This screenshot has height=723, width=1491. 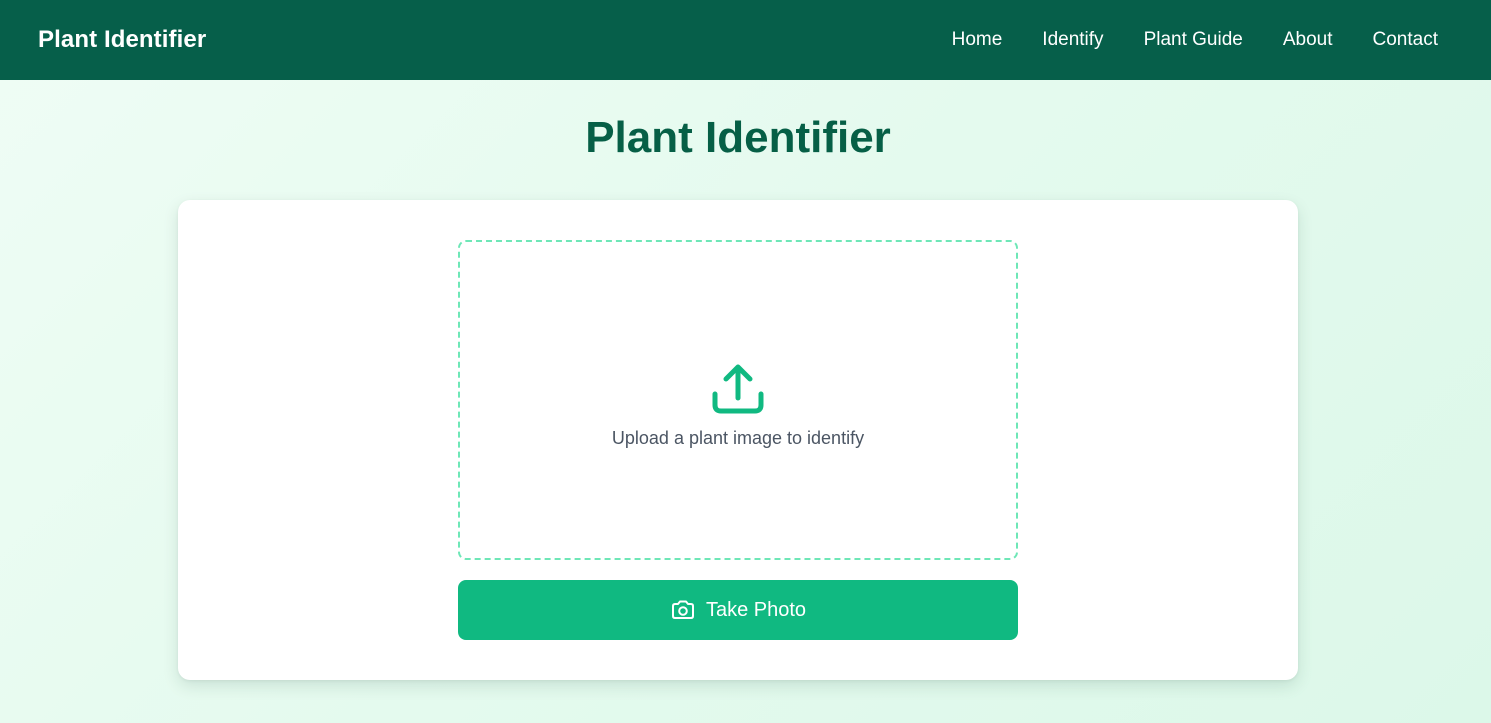 What do you see at coordinates (1072, 40) in the screenshot?
I see `nav-link-identify: Identify` at bounding box center [1072, 40].